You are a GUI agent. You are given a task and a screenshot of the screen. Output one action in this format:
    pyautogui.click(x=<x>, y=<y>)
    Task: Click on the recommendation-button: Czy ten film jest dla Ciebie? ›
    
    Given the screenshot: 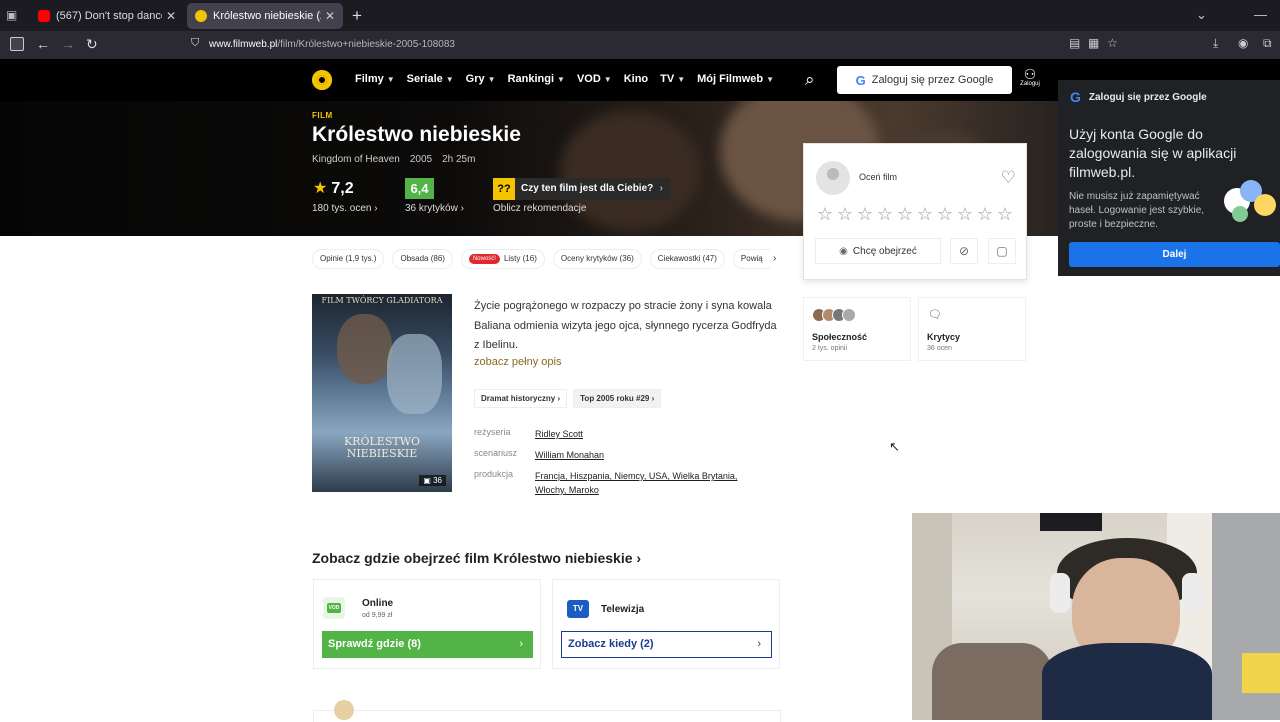 What is the action you would take?
    pyautogui.click(x=592, y=189)
    